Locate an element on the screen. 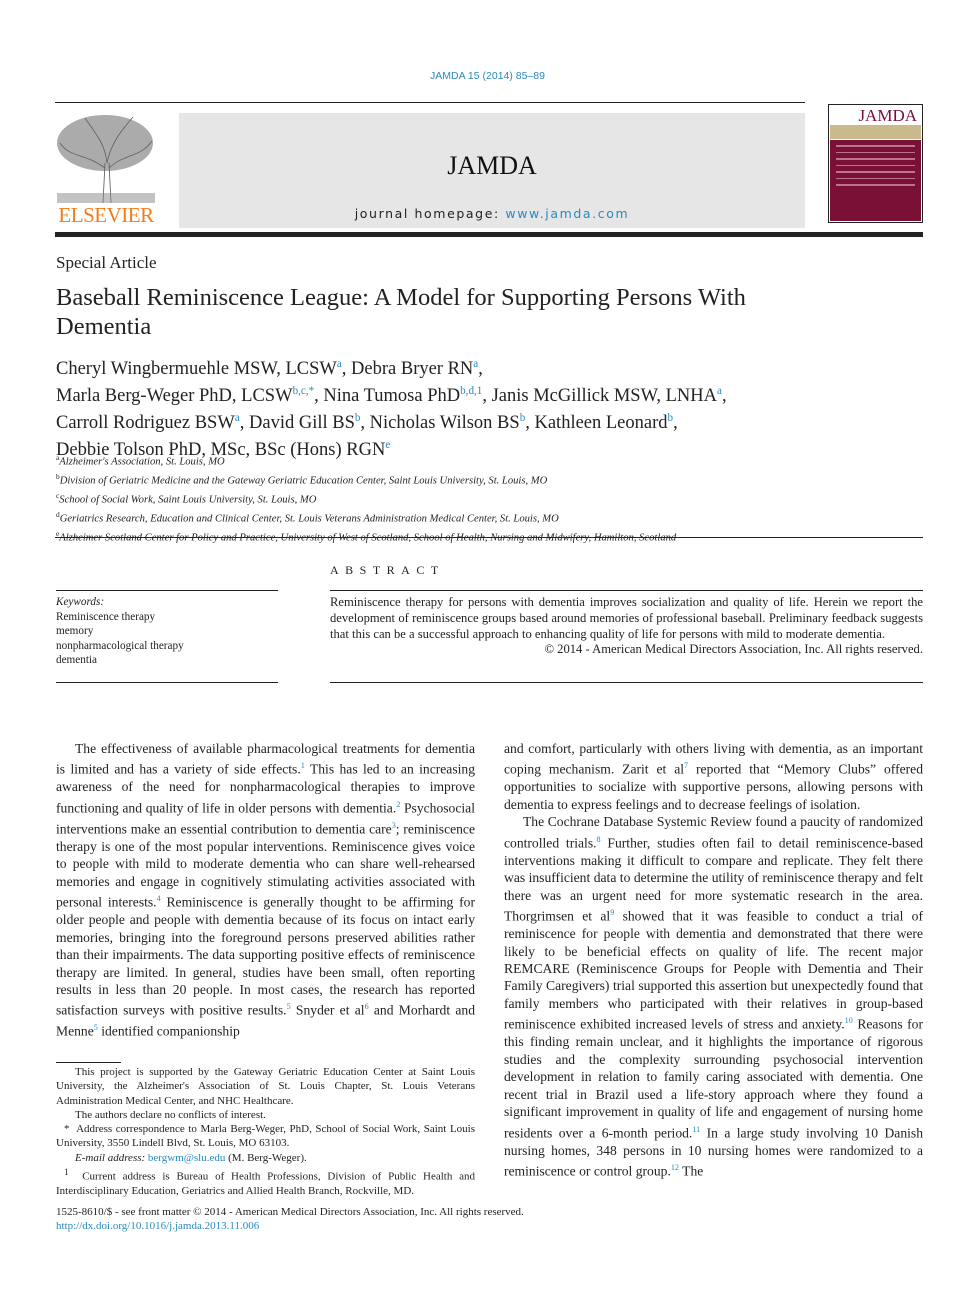 The image size is (975, 1305). asterisk-mark: * is located at coordinates (67, 1129).